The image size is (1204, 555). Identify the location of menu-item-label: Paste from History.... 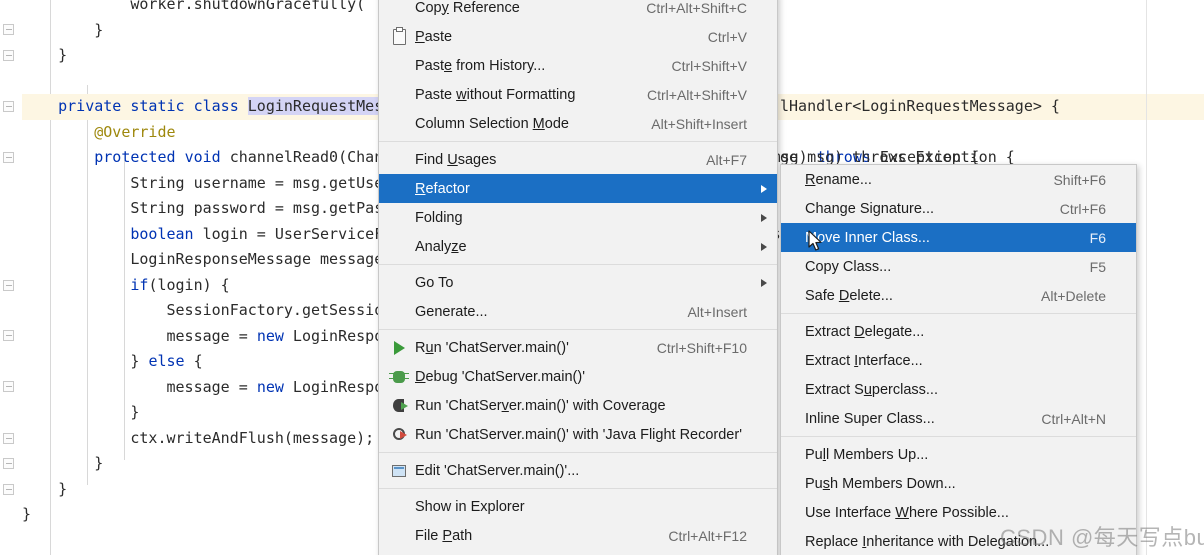
(480, 65).